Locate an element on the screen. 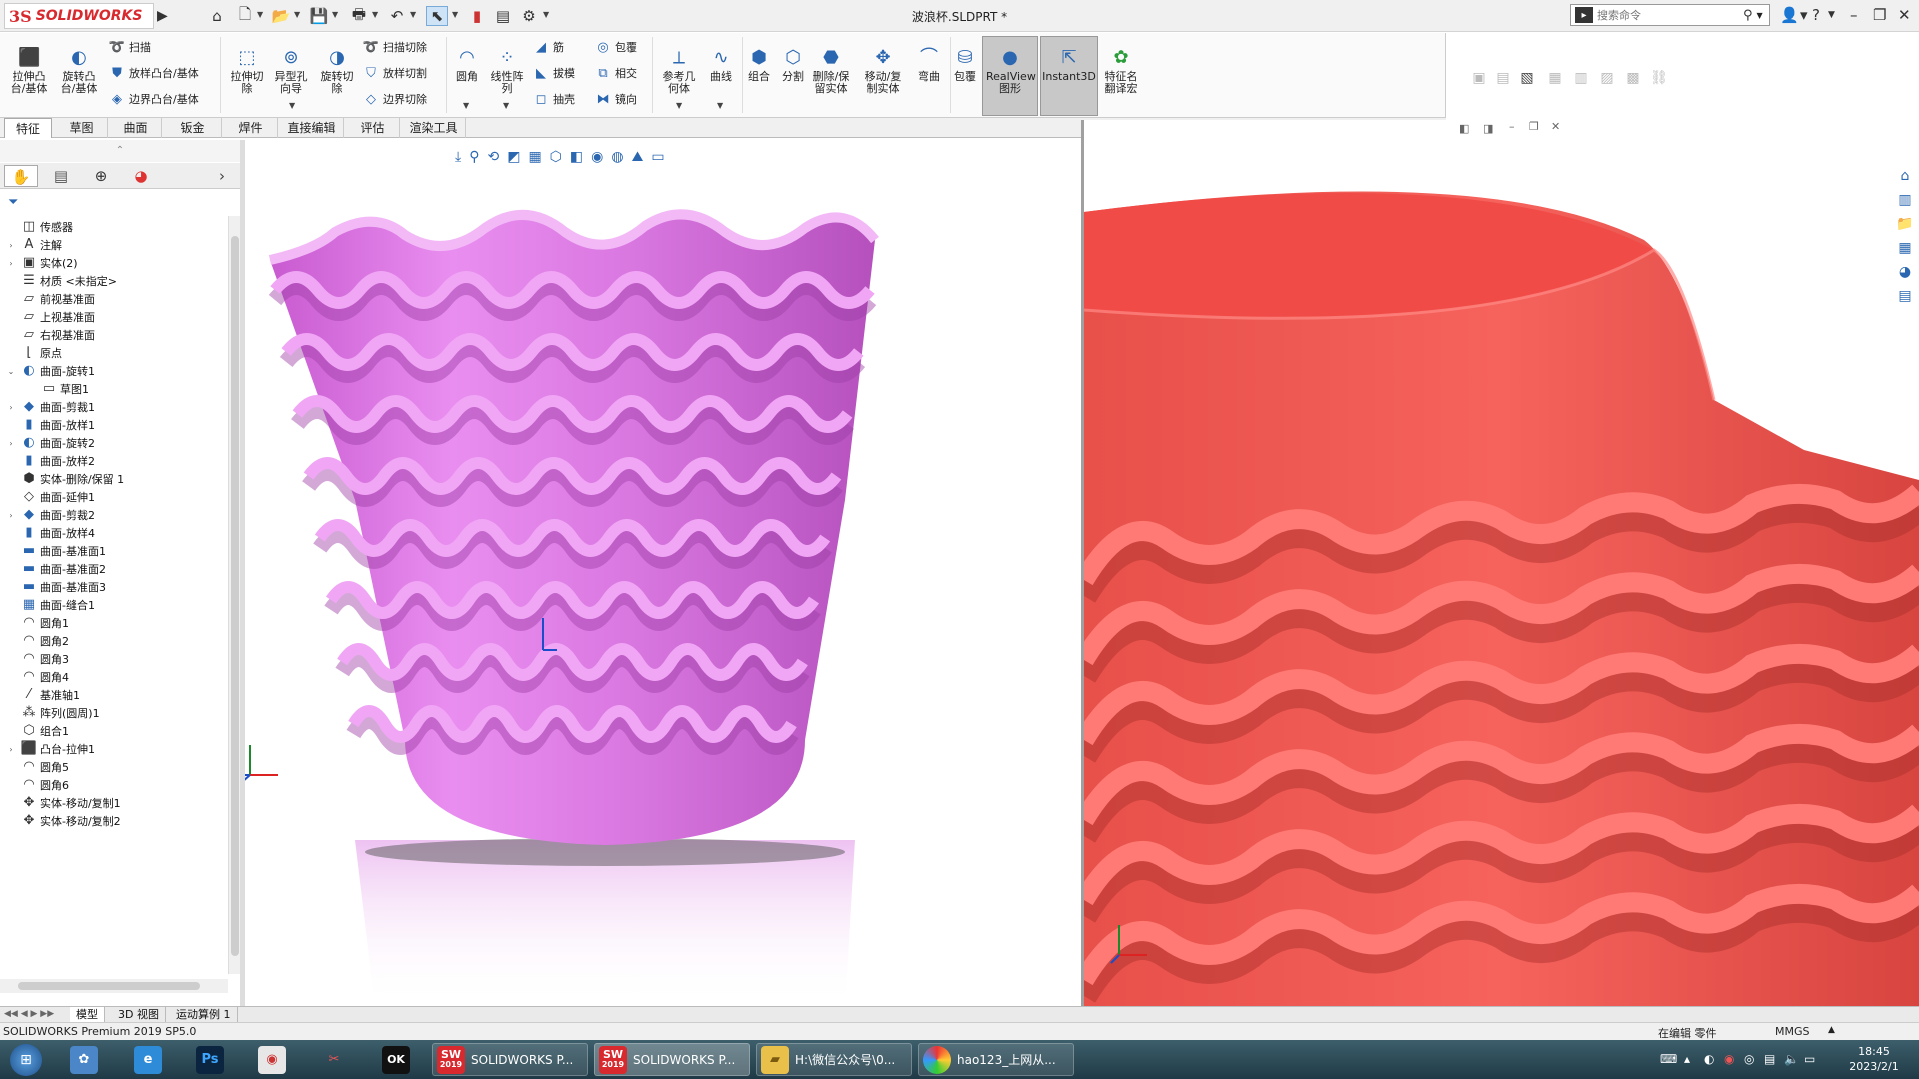  tray-keyboard-icon: ⌨ is located at coordinates (1668, 1059).